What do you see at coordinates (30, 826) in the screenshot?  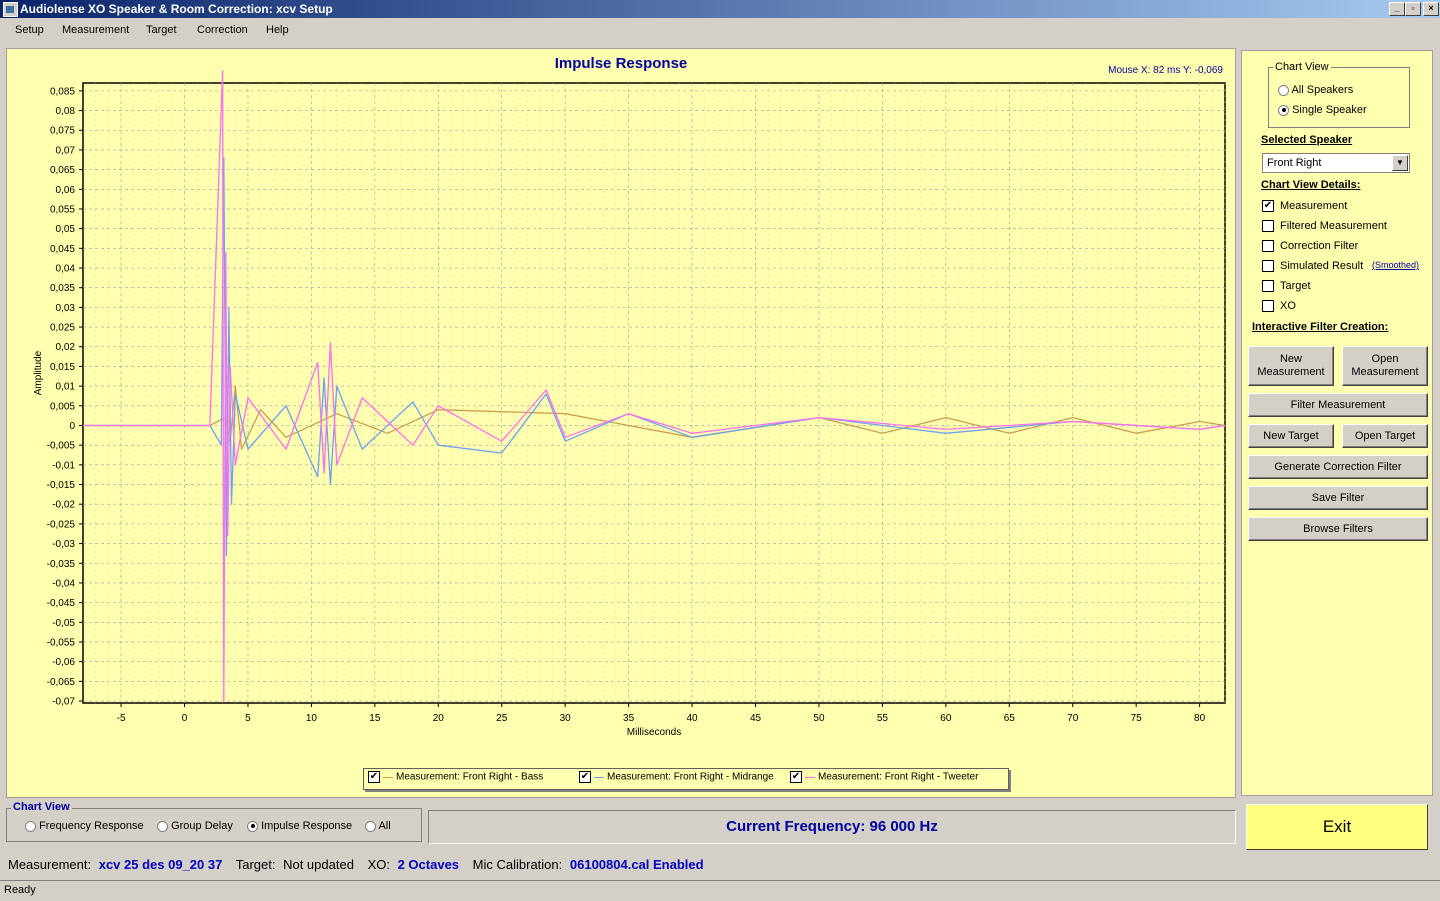 I see `frequency-response-radio` at bounding box center [30, 826].